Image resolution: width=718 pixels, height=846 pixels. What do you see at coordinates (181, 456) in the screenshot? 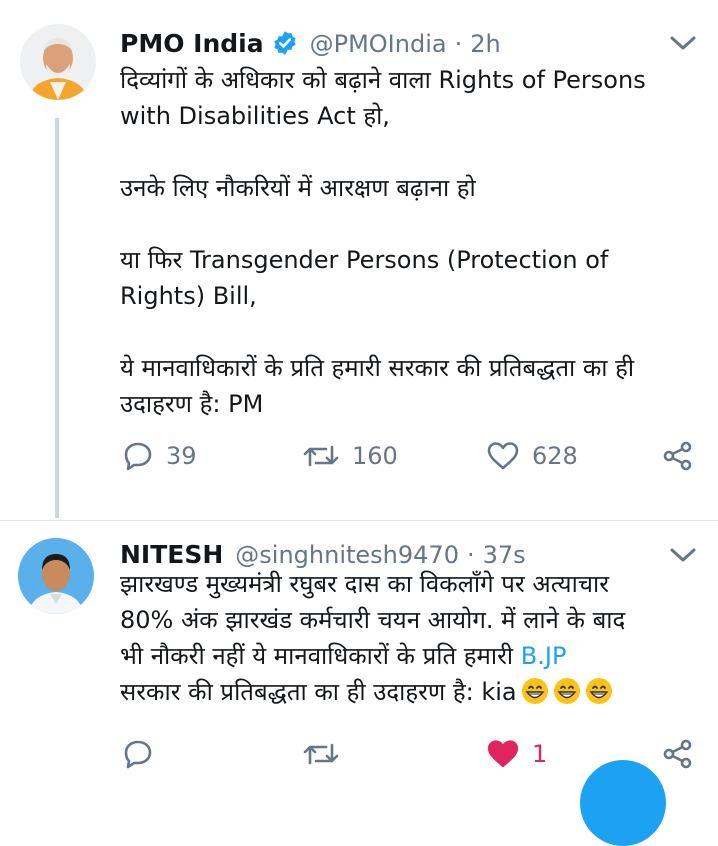
I see `reply-count: 39` at bounding box center [181, 456].